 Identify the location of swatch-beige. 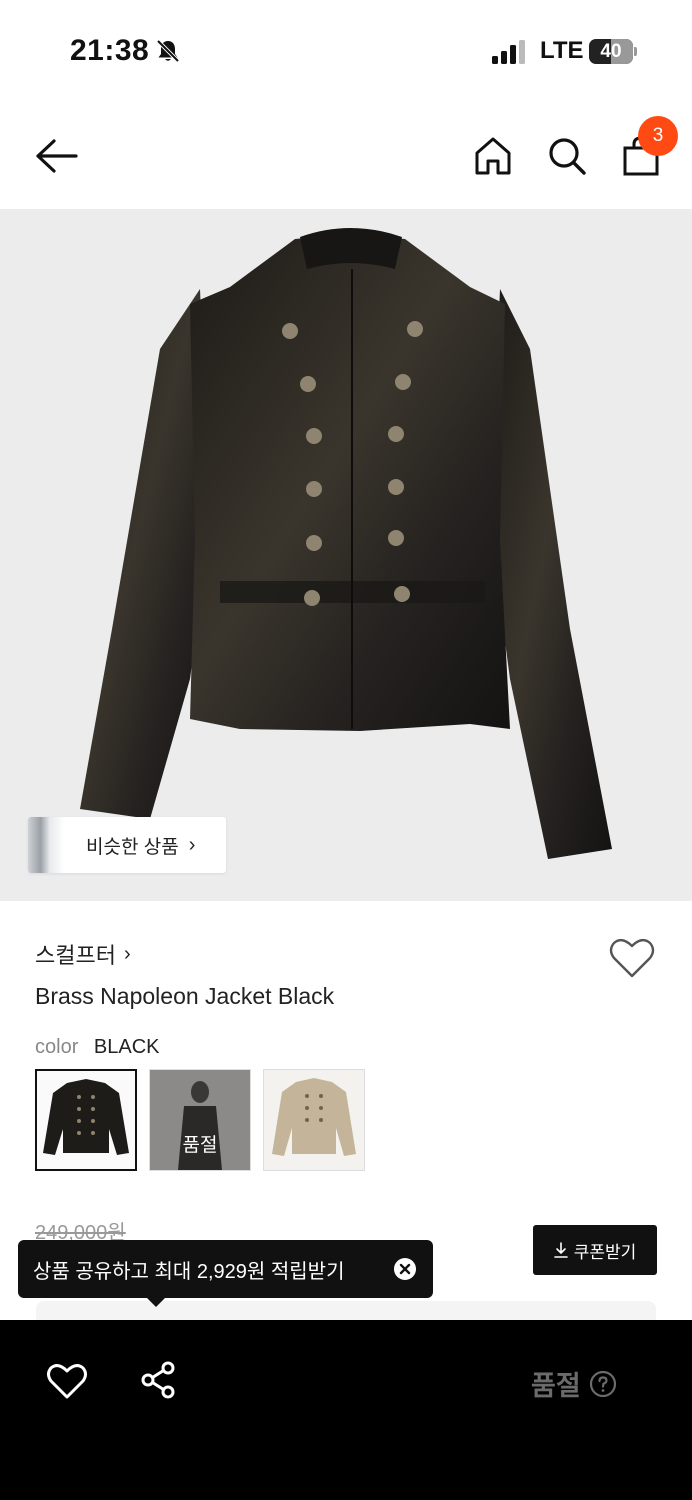
(314, 1120).